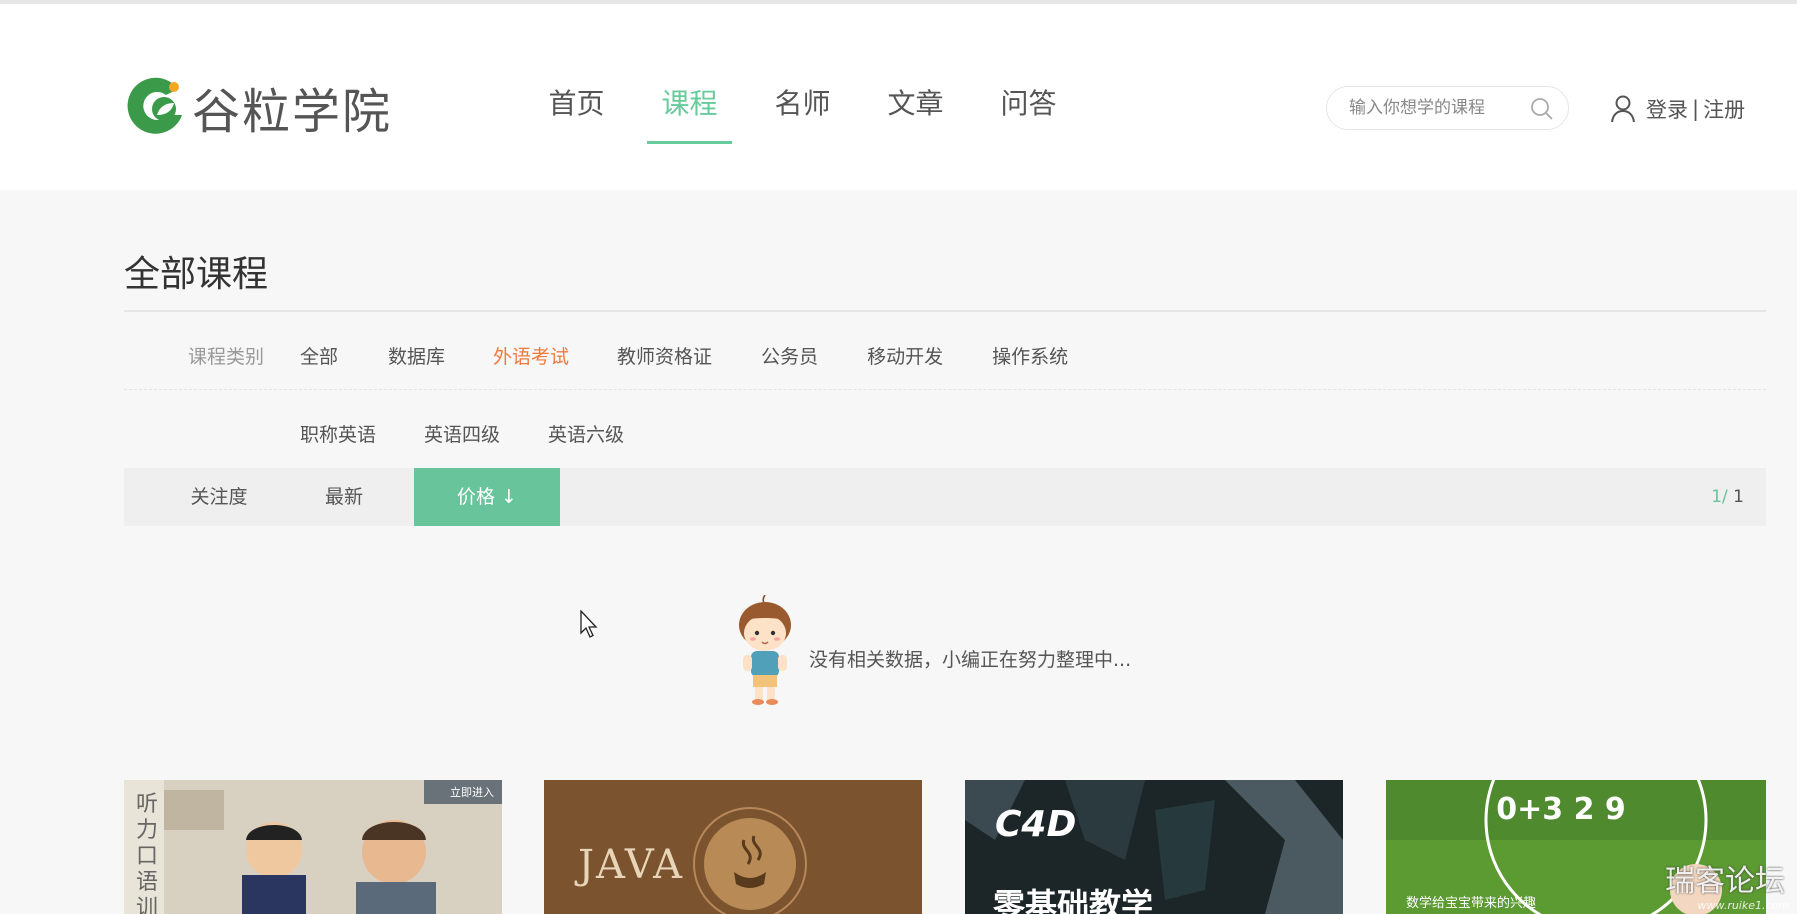  What do you see at coordinates (344, 497) in the screenshot?
I see `sort-newest: 最新` at bounding box center [344, 497].